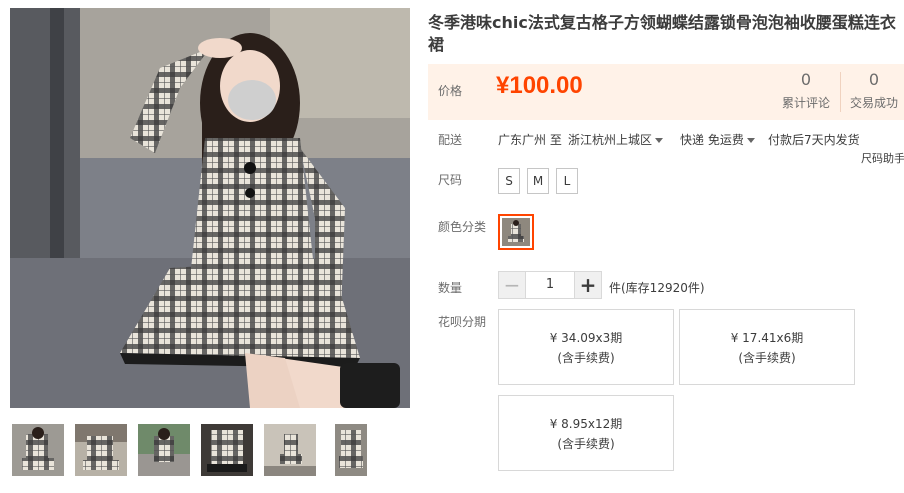  What do you see at coordinates (712, 140) in the screenshot?
I see `shipping-method-value: 快递 免运费` at bounding box center [712, 140].